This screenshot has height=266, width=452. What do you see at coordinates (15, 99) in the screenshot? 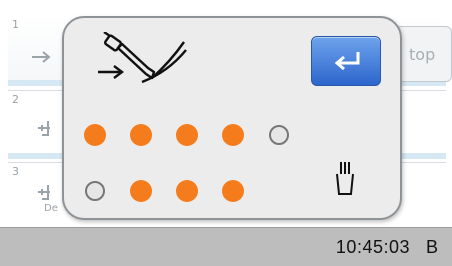
I see `row-number: 2` at bounding box center [15, 99].